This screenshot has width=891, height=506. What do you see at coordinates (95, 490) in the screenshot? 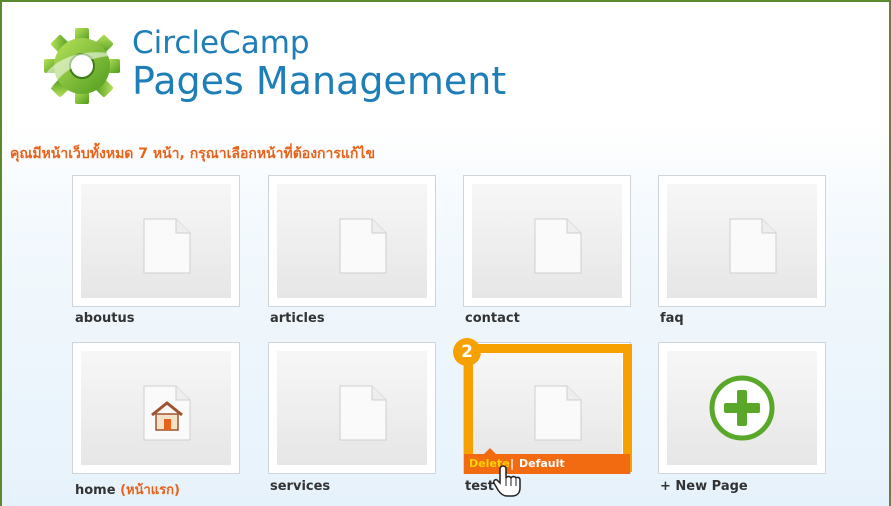
I see `page-name: home` at bounding box center [95, 490].